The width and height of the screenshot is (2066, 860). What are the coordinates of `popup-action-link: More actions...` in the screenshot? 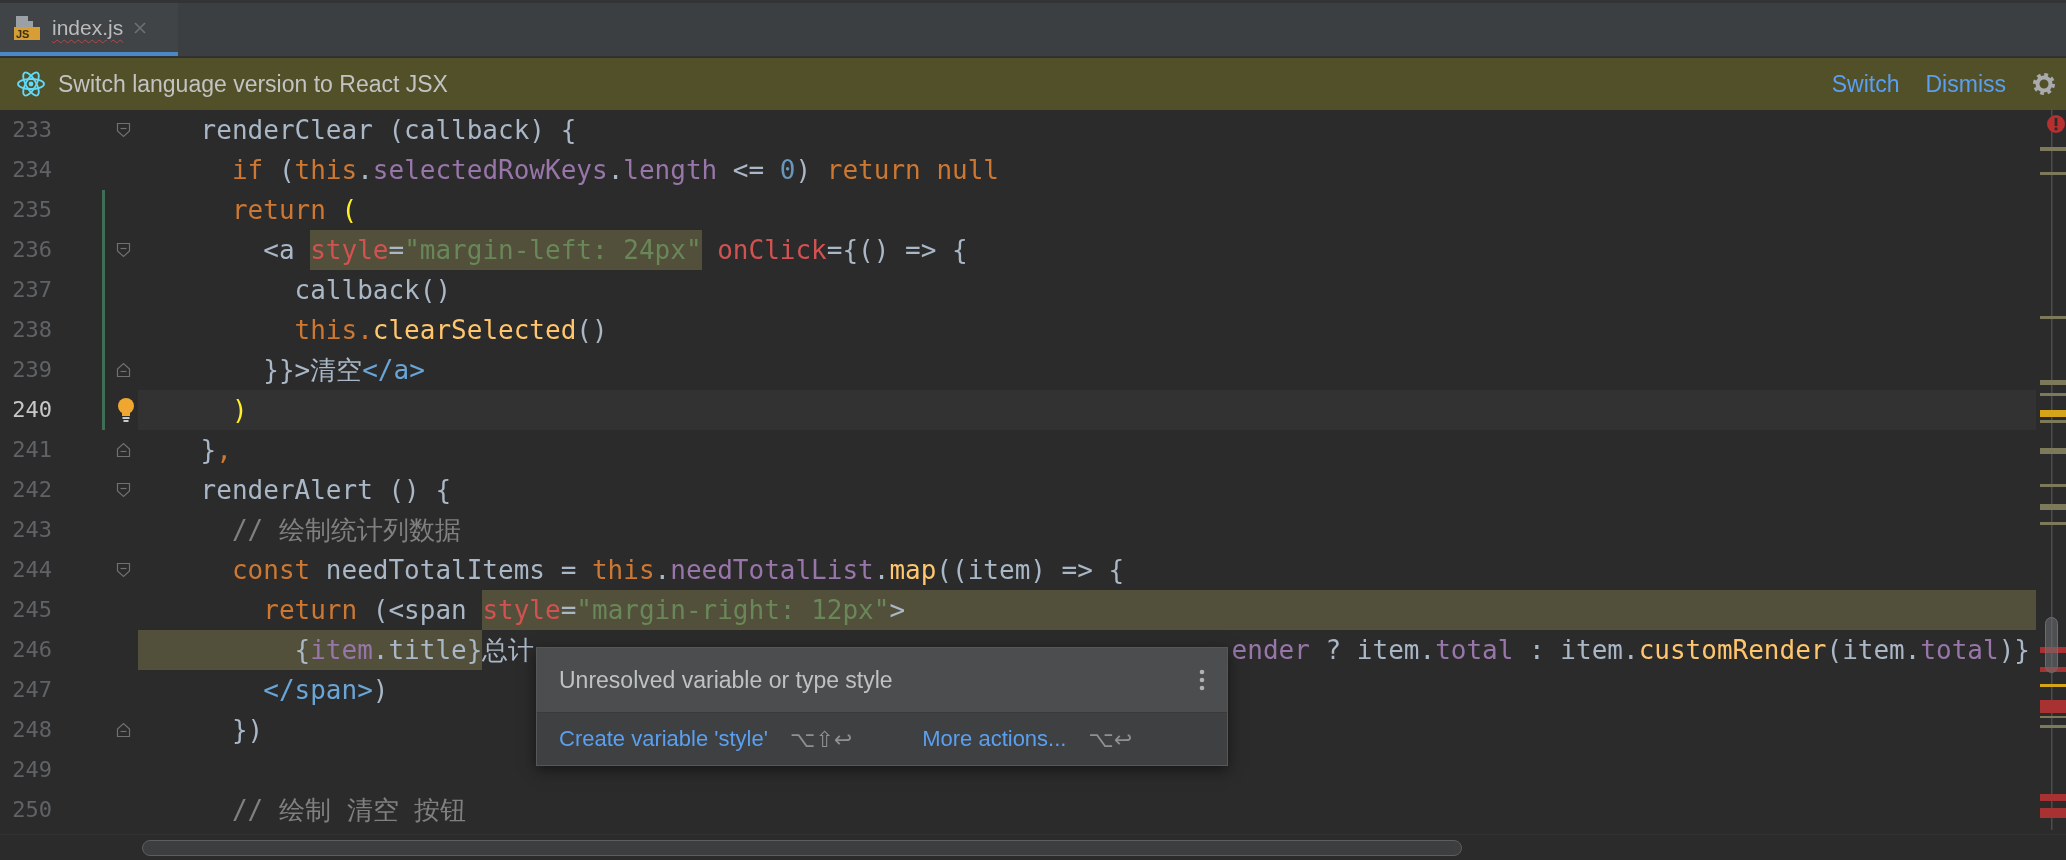 It's located at (994, 739).